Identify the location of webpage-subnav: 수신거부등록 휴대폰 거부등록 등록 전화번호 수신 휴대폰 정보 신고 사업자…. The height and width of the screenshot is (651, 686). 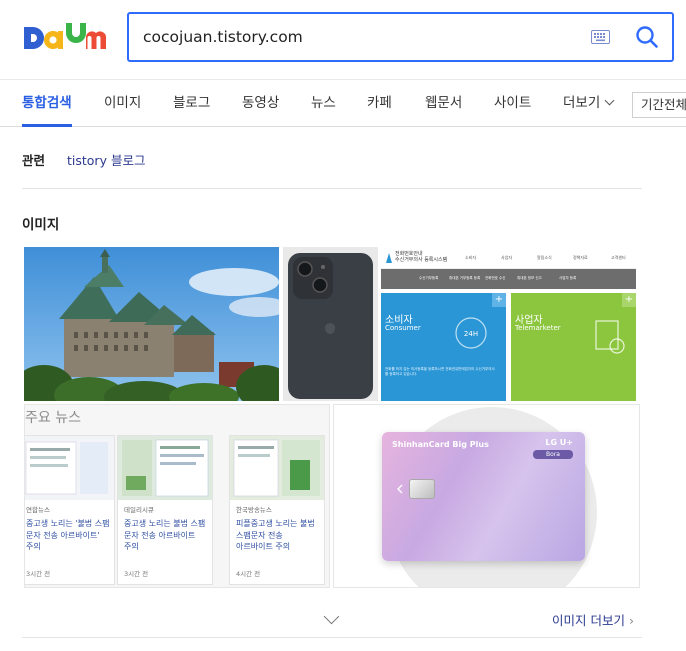
(508, 279).